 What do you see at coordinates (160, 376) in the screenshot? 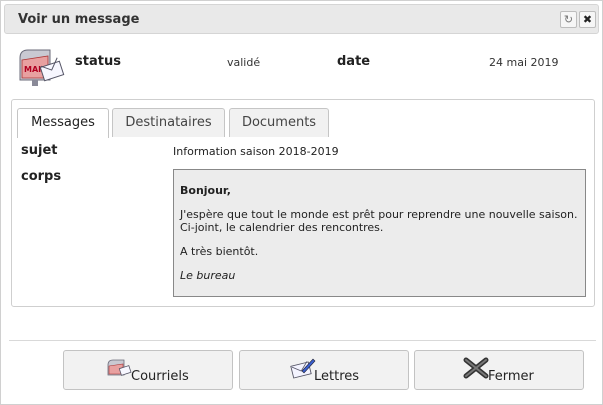
I see `courriels-label: Courriels` at bounding box center [160, 376].